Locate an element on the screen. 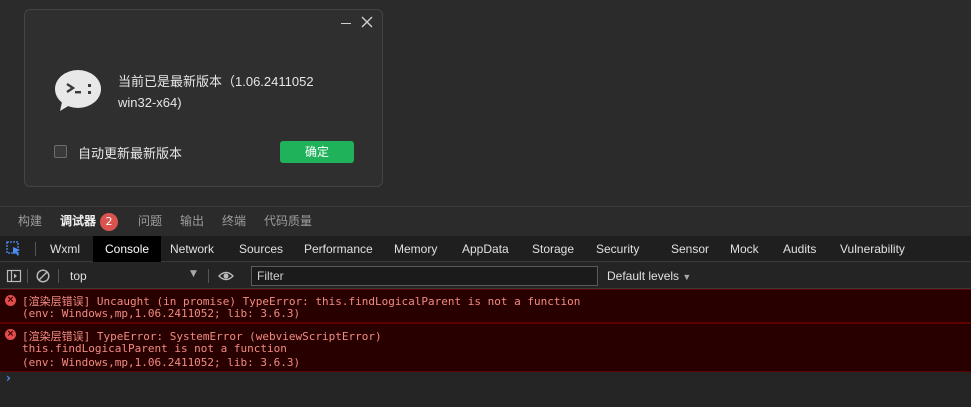 Image resolution: width=971 pixels, height=407 pixels. console-prompt-icon: › is located at coordinates (8, 378).